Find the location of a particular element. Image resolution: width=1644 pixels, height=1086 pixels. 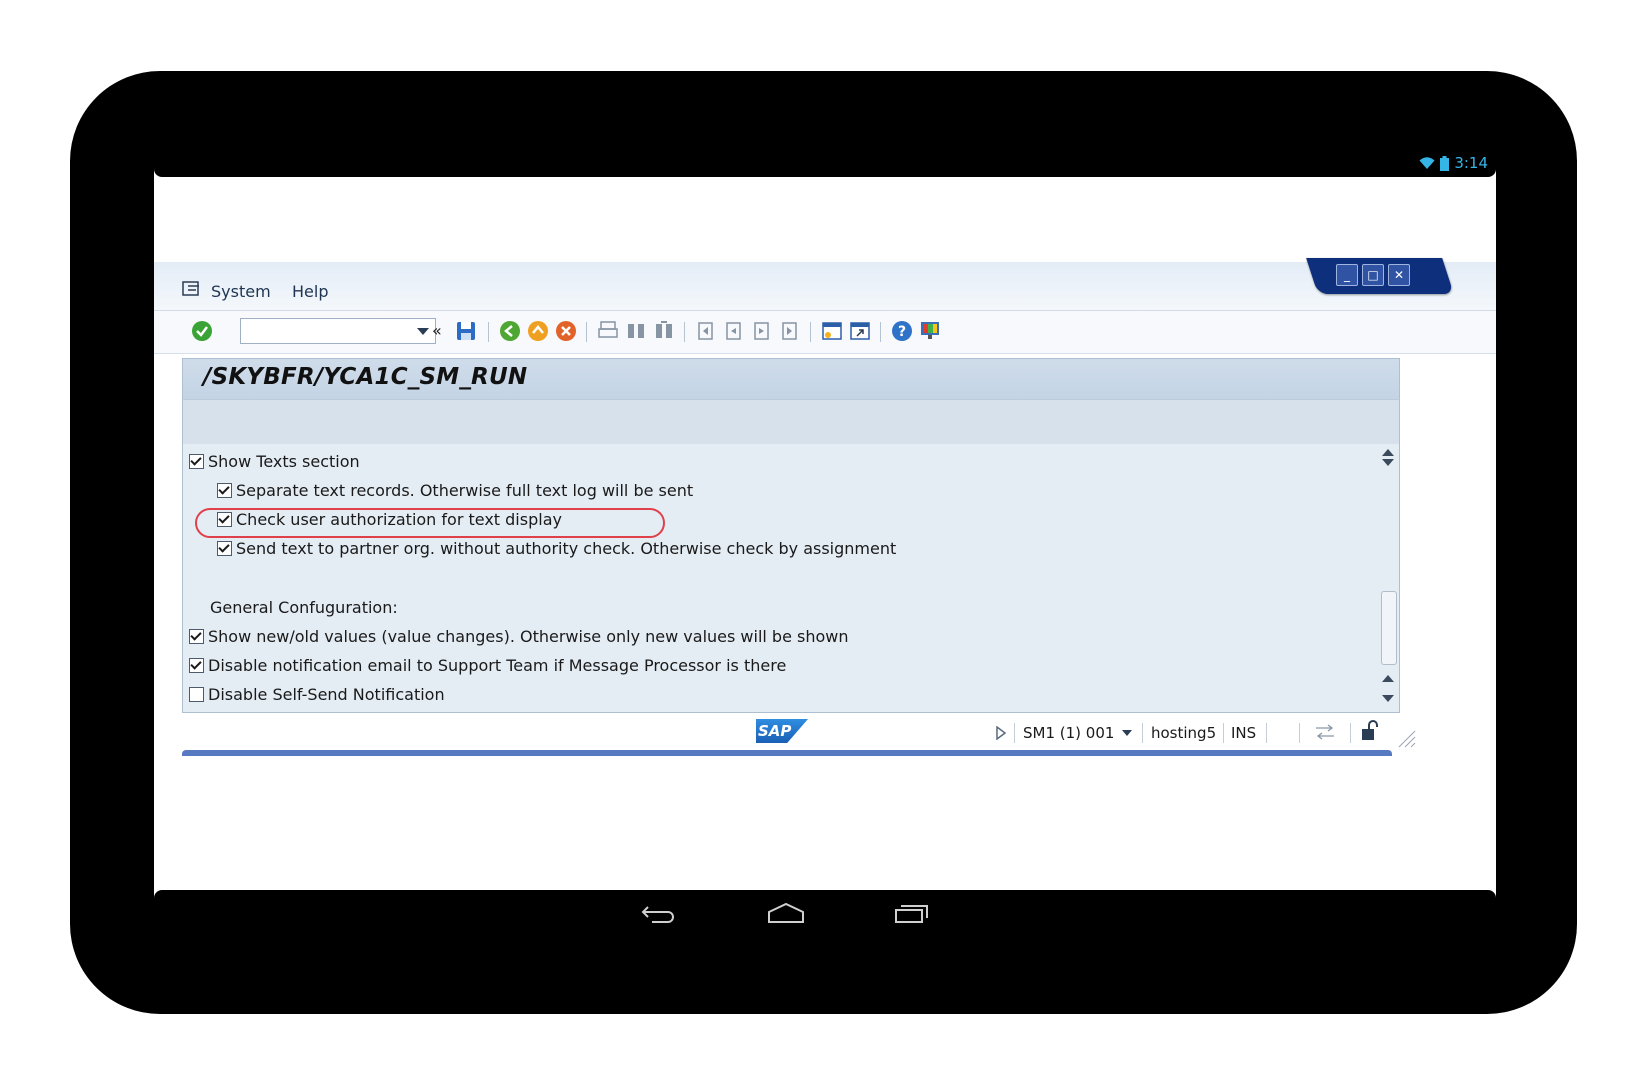

help-icon: ? is located at coordinates (902, 331).